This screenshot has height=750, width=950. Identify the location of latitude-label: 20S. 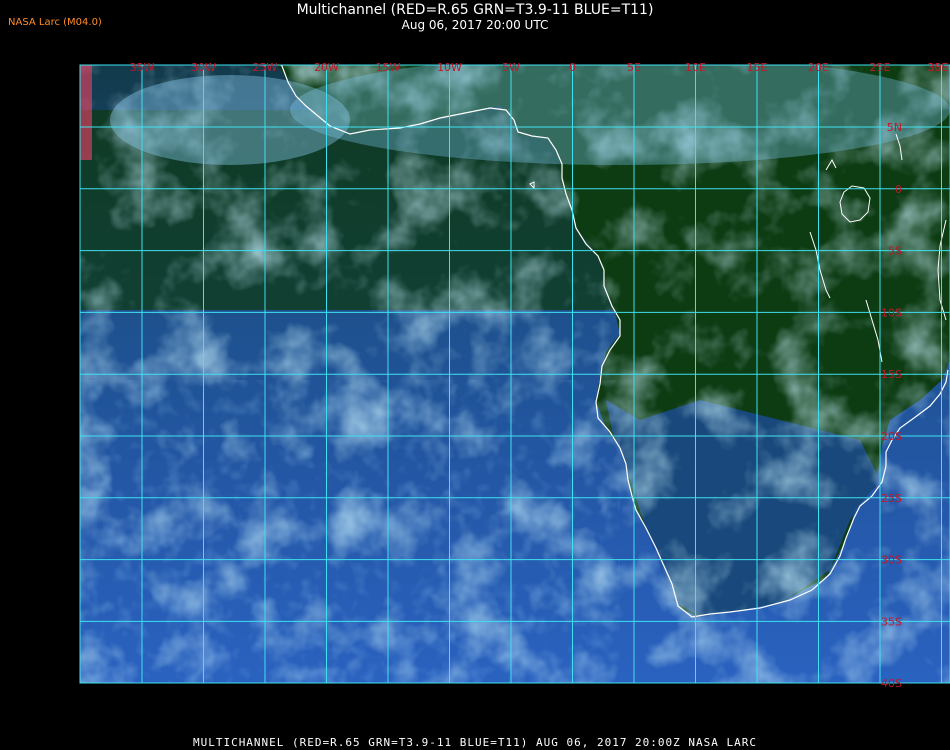
(891, 436).